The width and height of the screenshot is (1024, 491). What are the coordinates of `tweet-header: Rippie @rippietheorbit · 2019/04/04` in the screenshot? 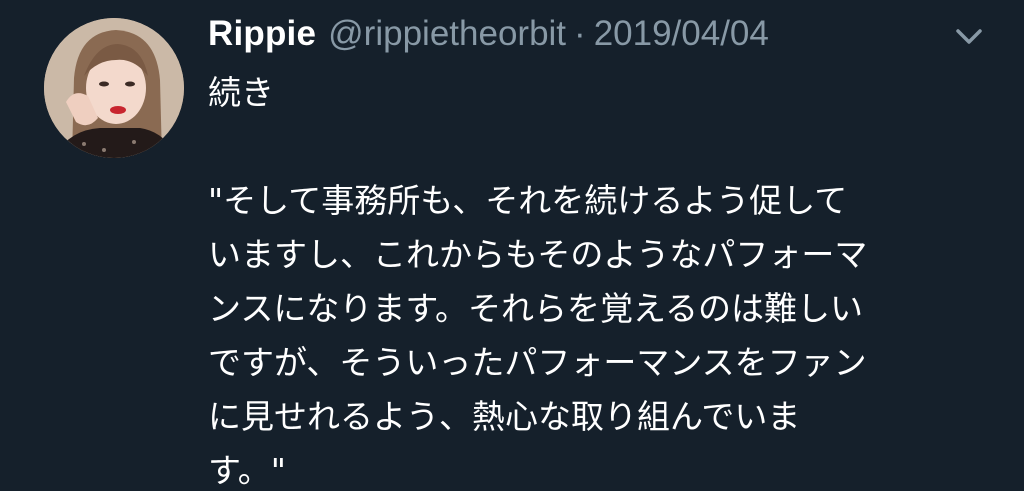 It's located at (488, 39).